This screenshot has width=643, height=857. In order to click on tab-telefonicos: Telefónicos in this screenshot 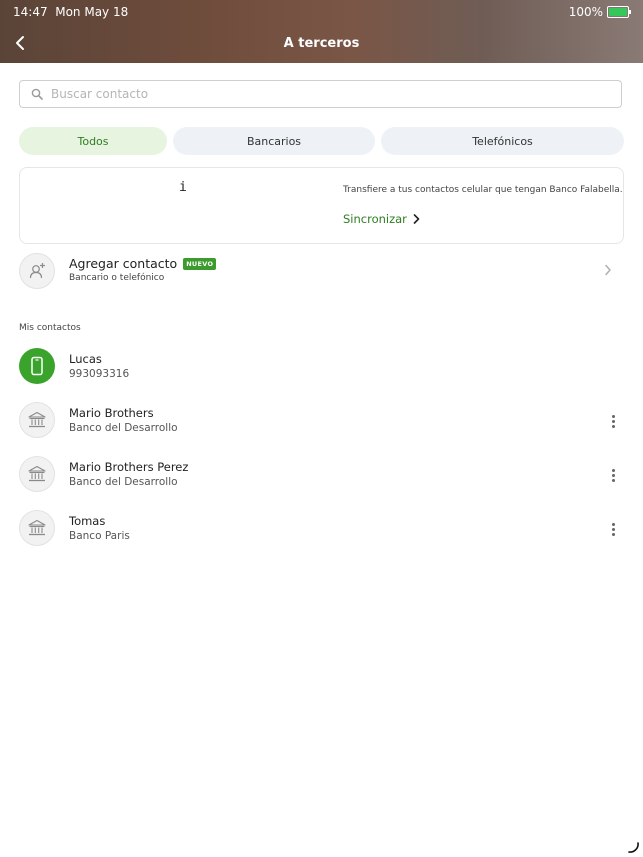, I will do `click(502, 141)`.